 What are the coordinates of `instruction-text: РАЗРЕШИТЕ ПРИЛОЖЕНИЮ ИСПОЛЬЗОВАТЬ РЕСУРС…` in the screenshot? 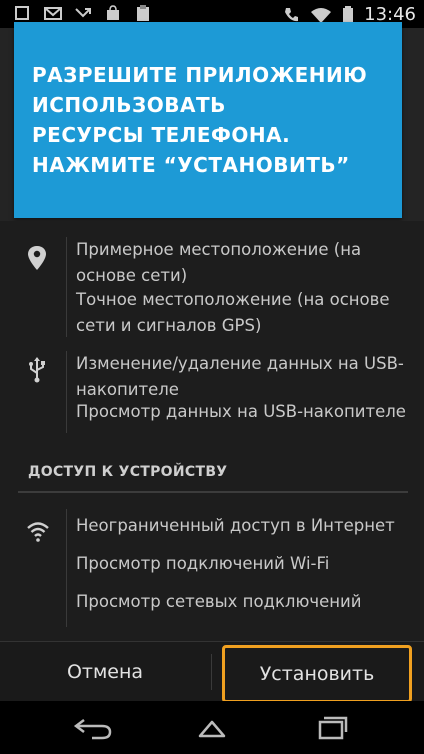 It's located at (200, 120).